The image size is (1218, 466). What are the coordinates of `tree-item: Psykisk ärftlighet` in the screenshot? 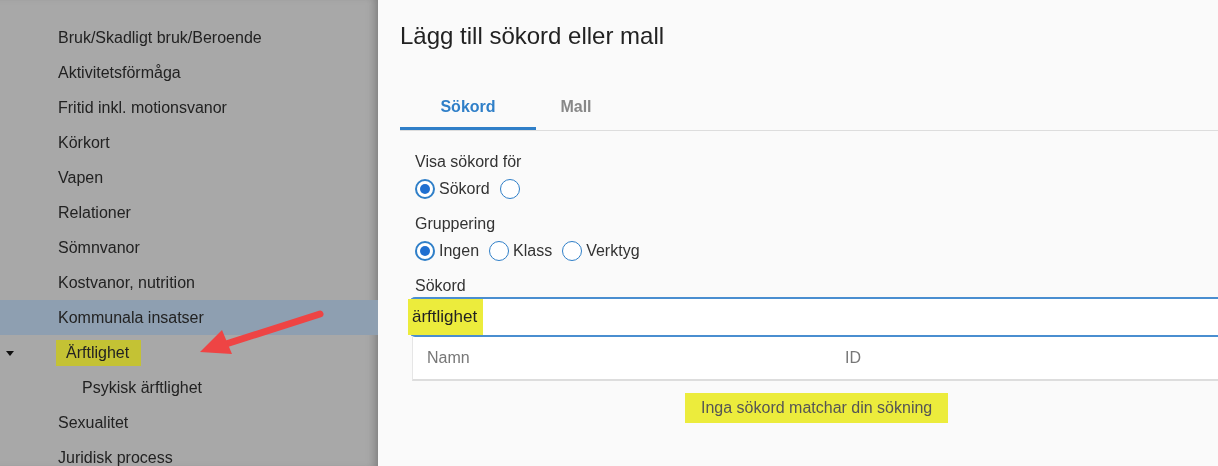 It's located at (142, 387).